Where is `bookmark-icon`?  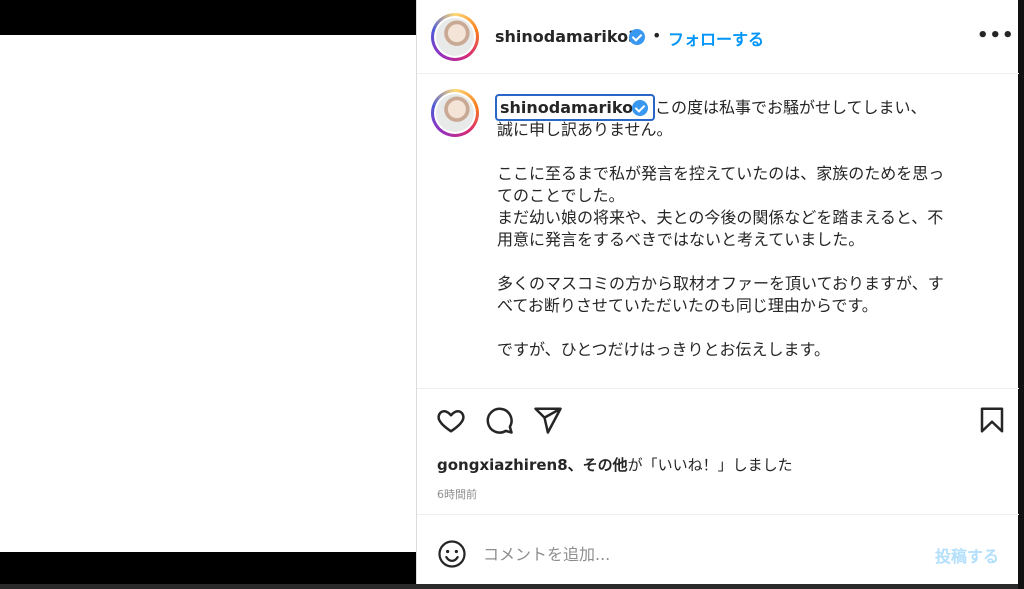
bookmark-icon is located at coordinates (992, 420).